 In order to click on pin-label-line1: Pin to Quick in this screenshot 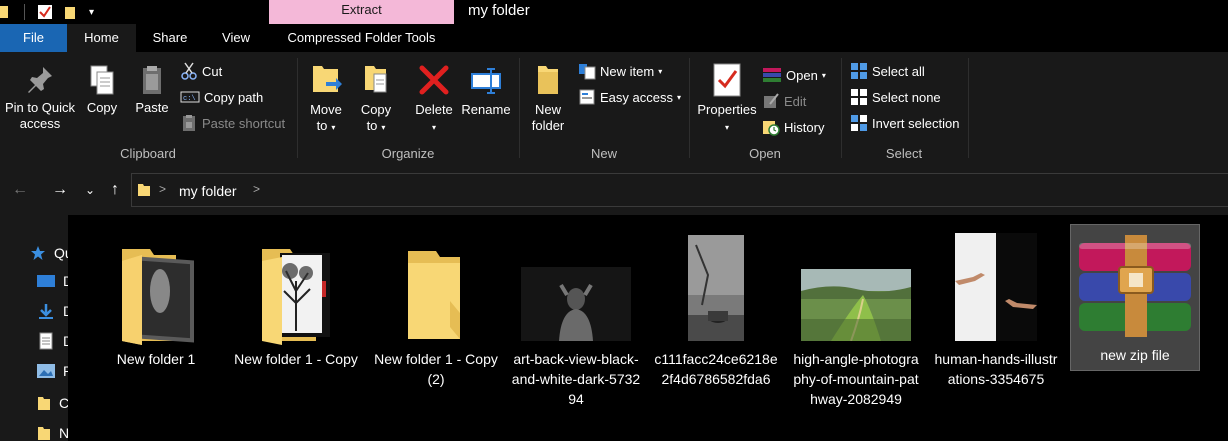, I will do `click(40, 107)`.